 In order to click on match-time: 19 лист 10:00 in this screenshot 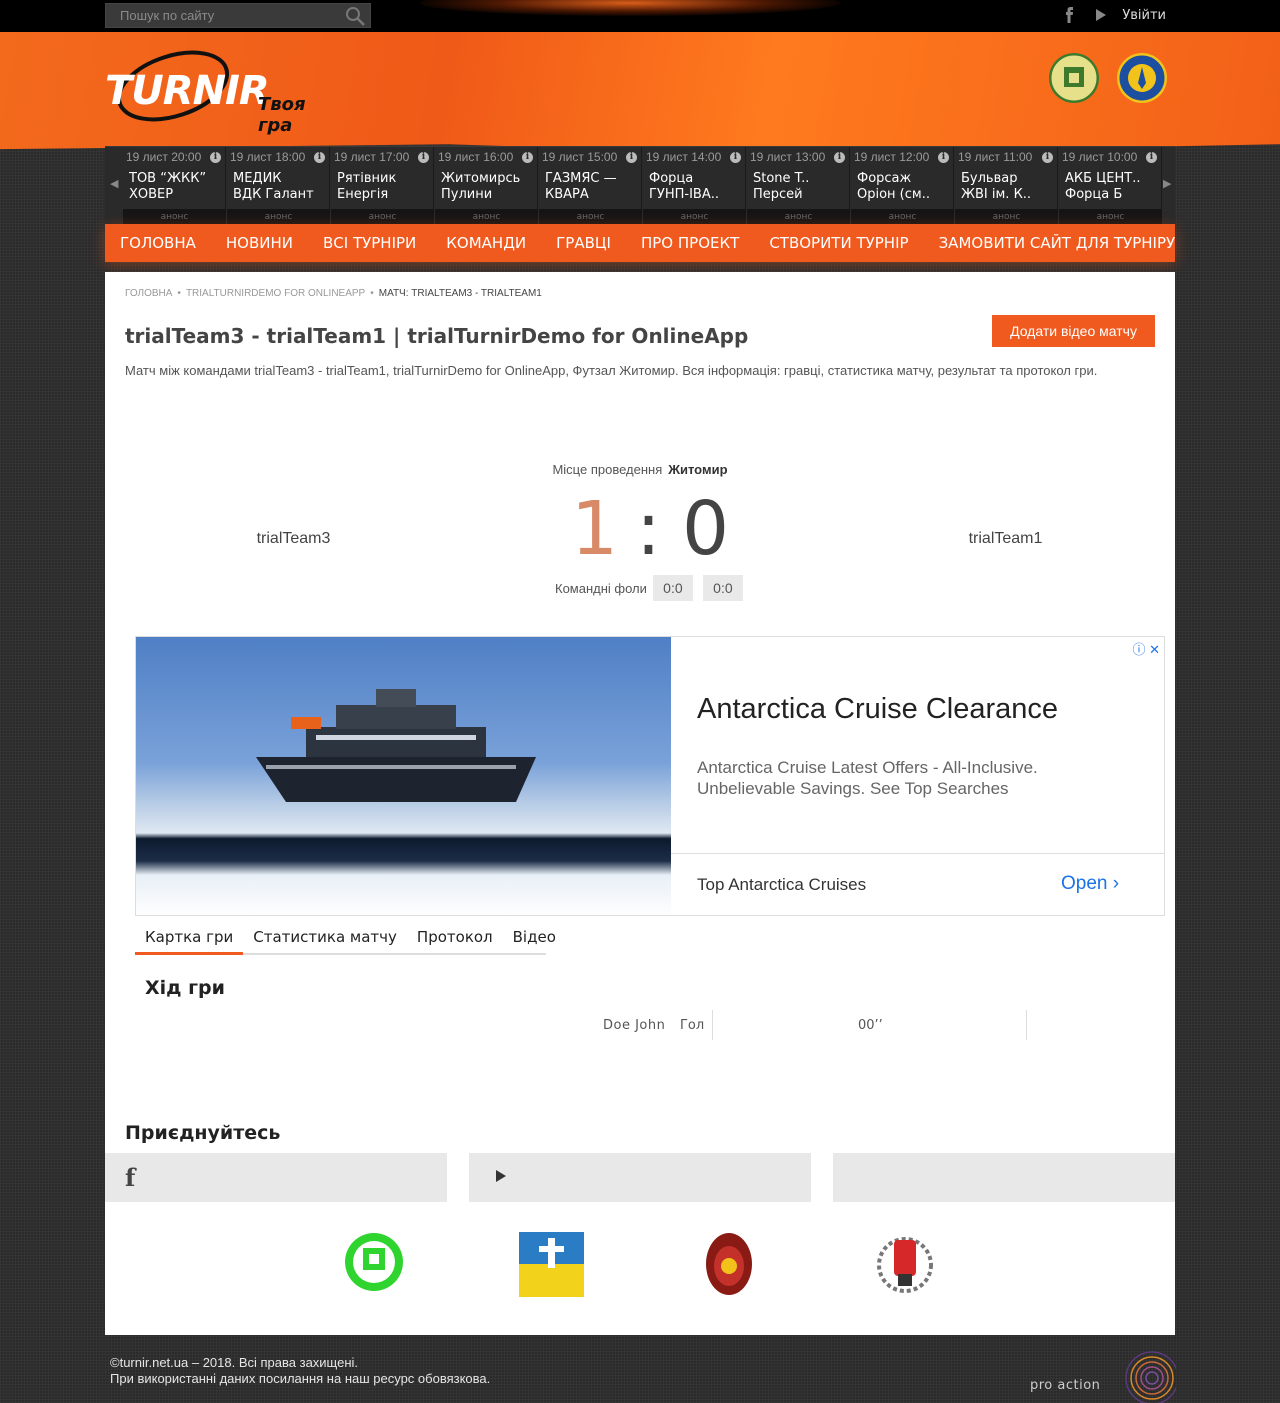, I will do `click(1100, 157)`.